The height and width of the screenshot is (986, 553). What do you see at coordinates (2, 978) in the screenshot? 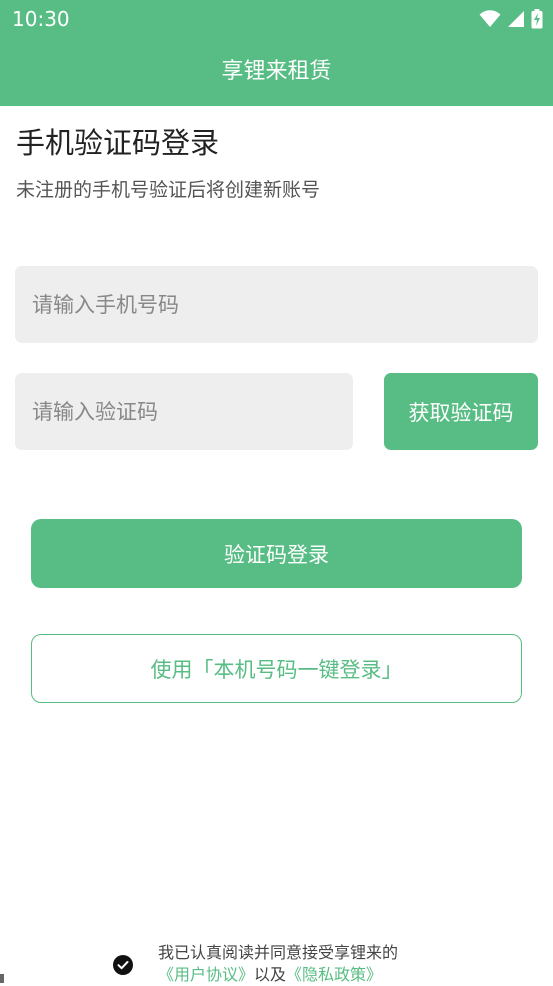
I see `edge-handle` at bounding box center [2, 978].